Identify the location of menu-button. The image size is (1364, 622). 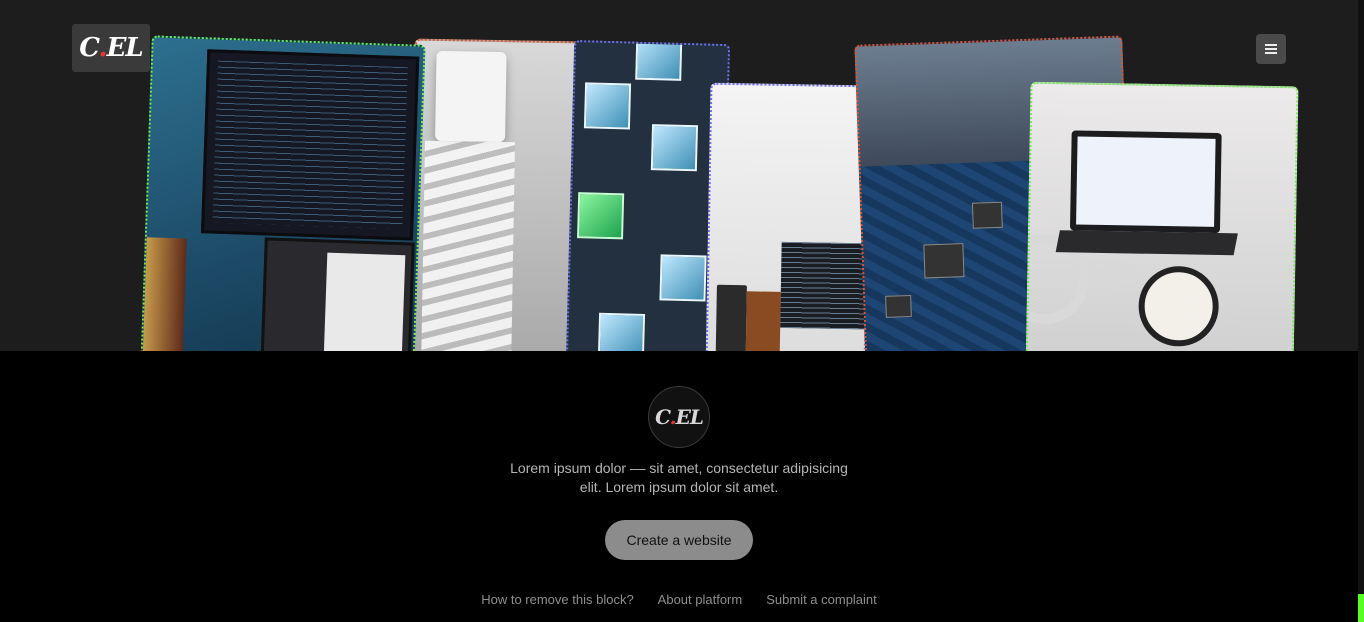
(1271, 49).